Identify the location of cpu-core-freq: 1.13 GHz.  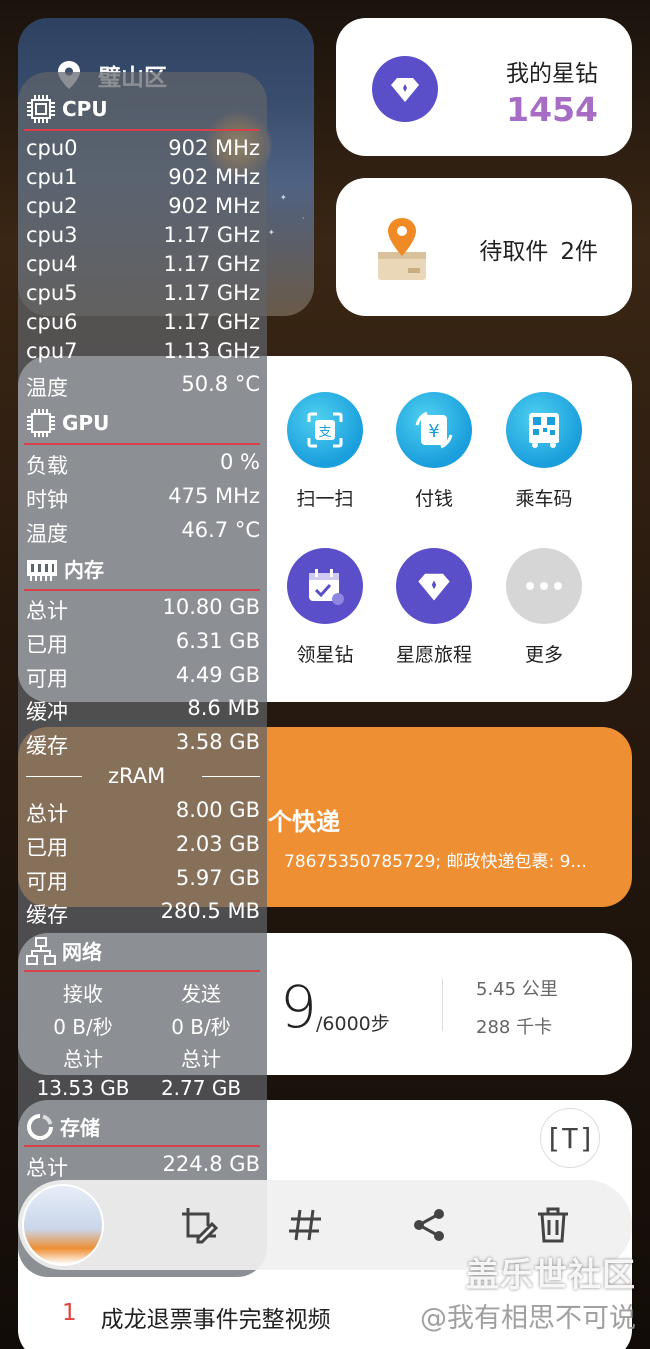
(211, 351).